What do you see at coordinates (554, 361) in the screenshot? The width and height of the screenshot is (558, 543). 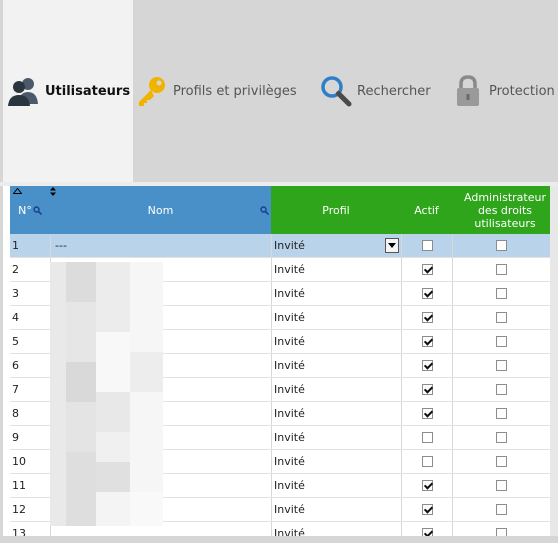 I see `vertical-scrollbar` at bounding box center [554, 361].